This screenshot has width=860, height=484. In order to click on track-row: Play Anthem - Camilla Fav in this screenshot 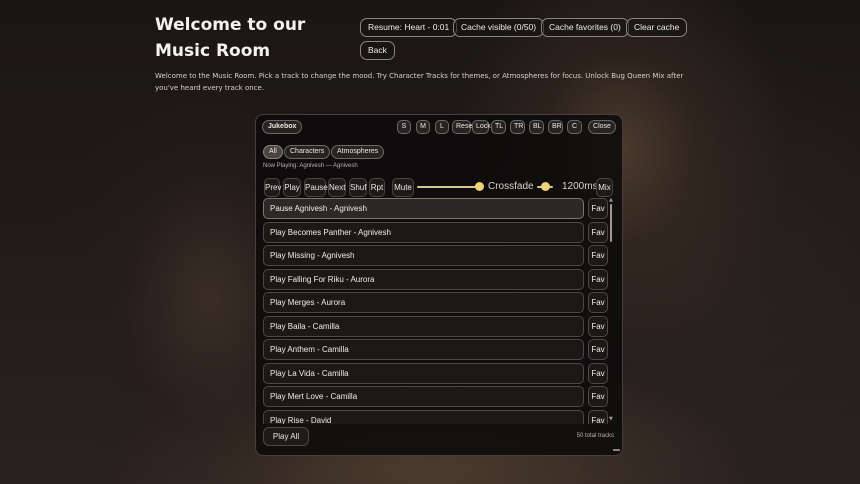, I will do `click(438, 349)`.